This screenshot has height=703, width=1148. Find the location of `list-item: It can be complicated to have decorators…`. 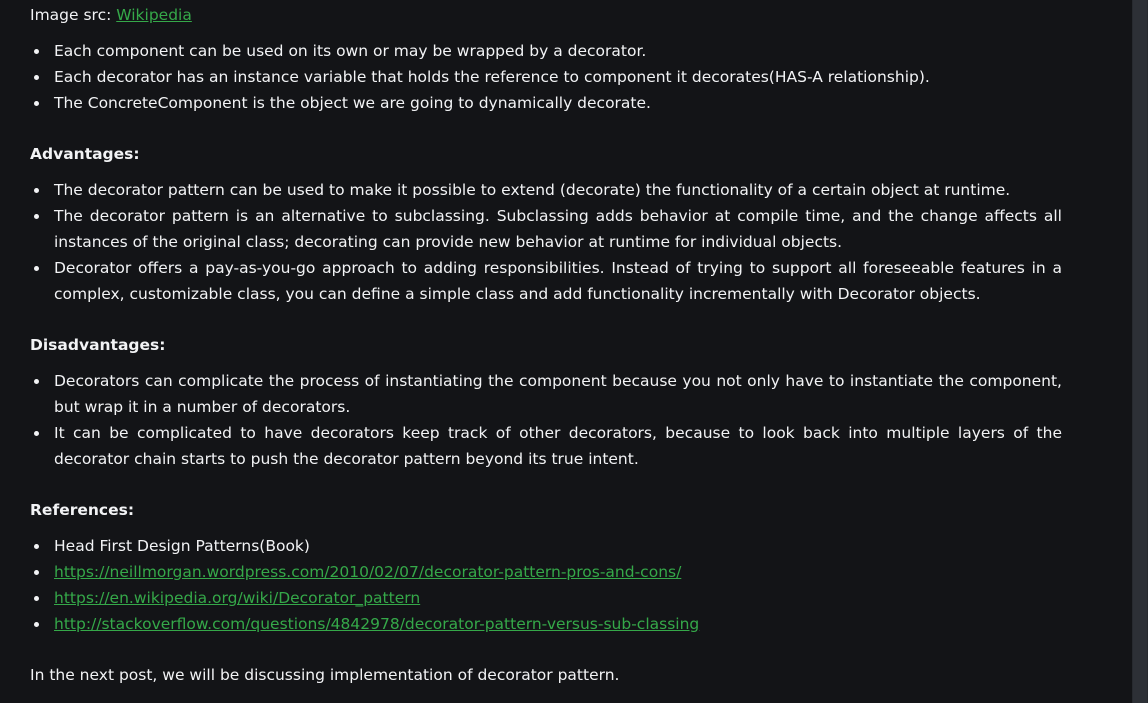

list-item: It can be complicated to have decorators… is located at coordinates (548, 446).